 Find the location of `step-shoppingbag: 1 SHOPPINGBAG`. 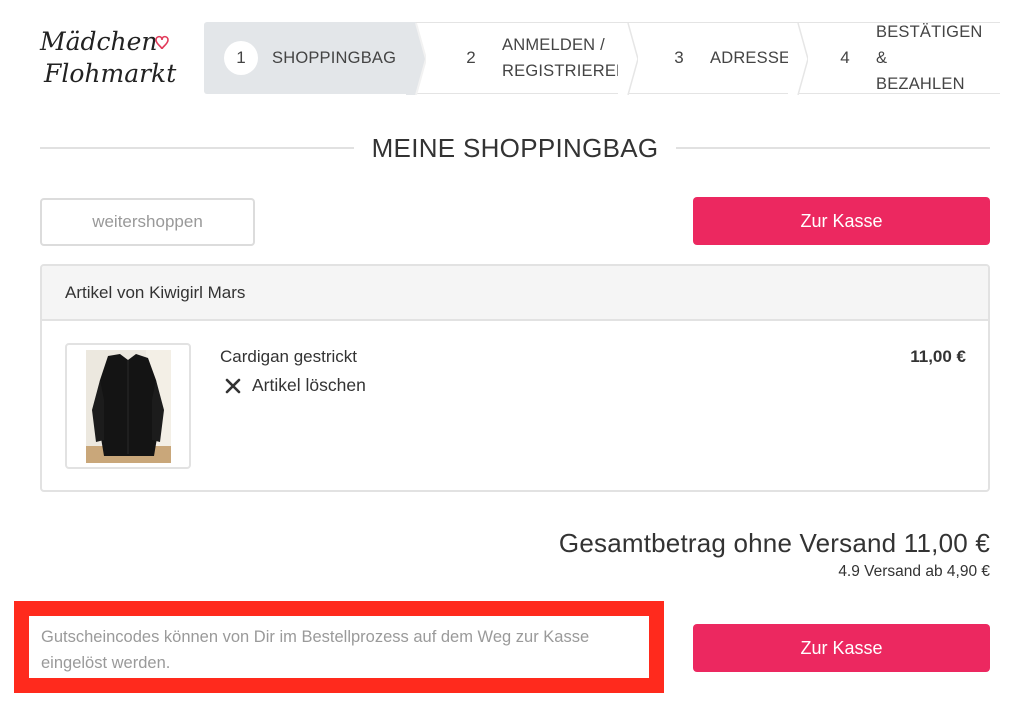

step-shoppingbag: 1 SHOPPINGBAG is located at coordinates (315, 58).